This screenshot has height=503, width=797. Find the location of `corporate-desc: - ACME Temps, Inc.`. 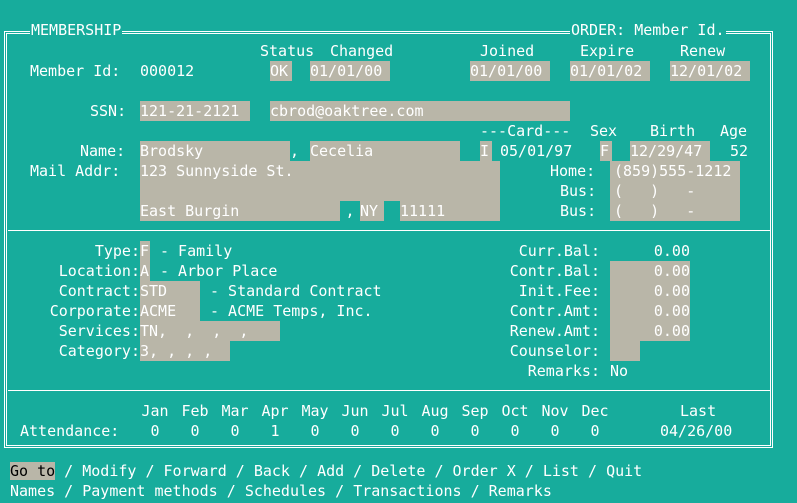

corporate-desc: - ACME Temps, Inc. is located at coordinates (291, 311).